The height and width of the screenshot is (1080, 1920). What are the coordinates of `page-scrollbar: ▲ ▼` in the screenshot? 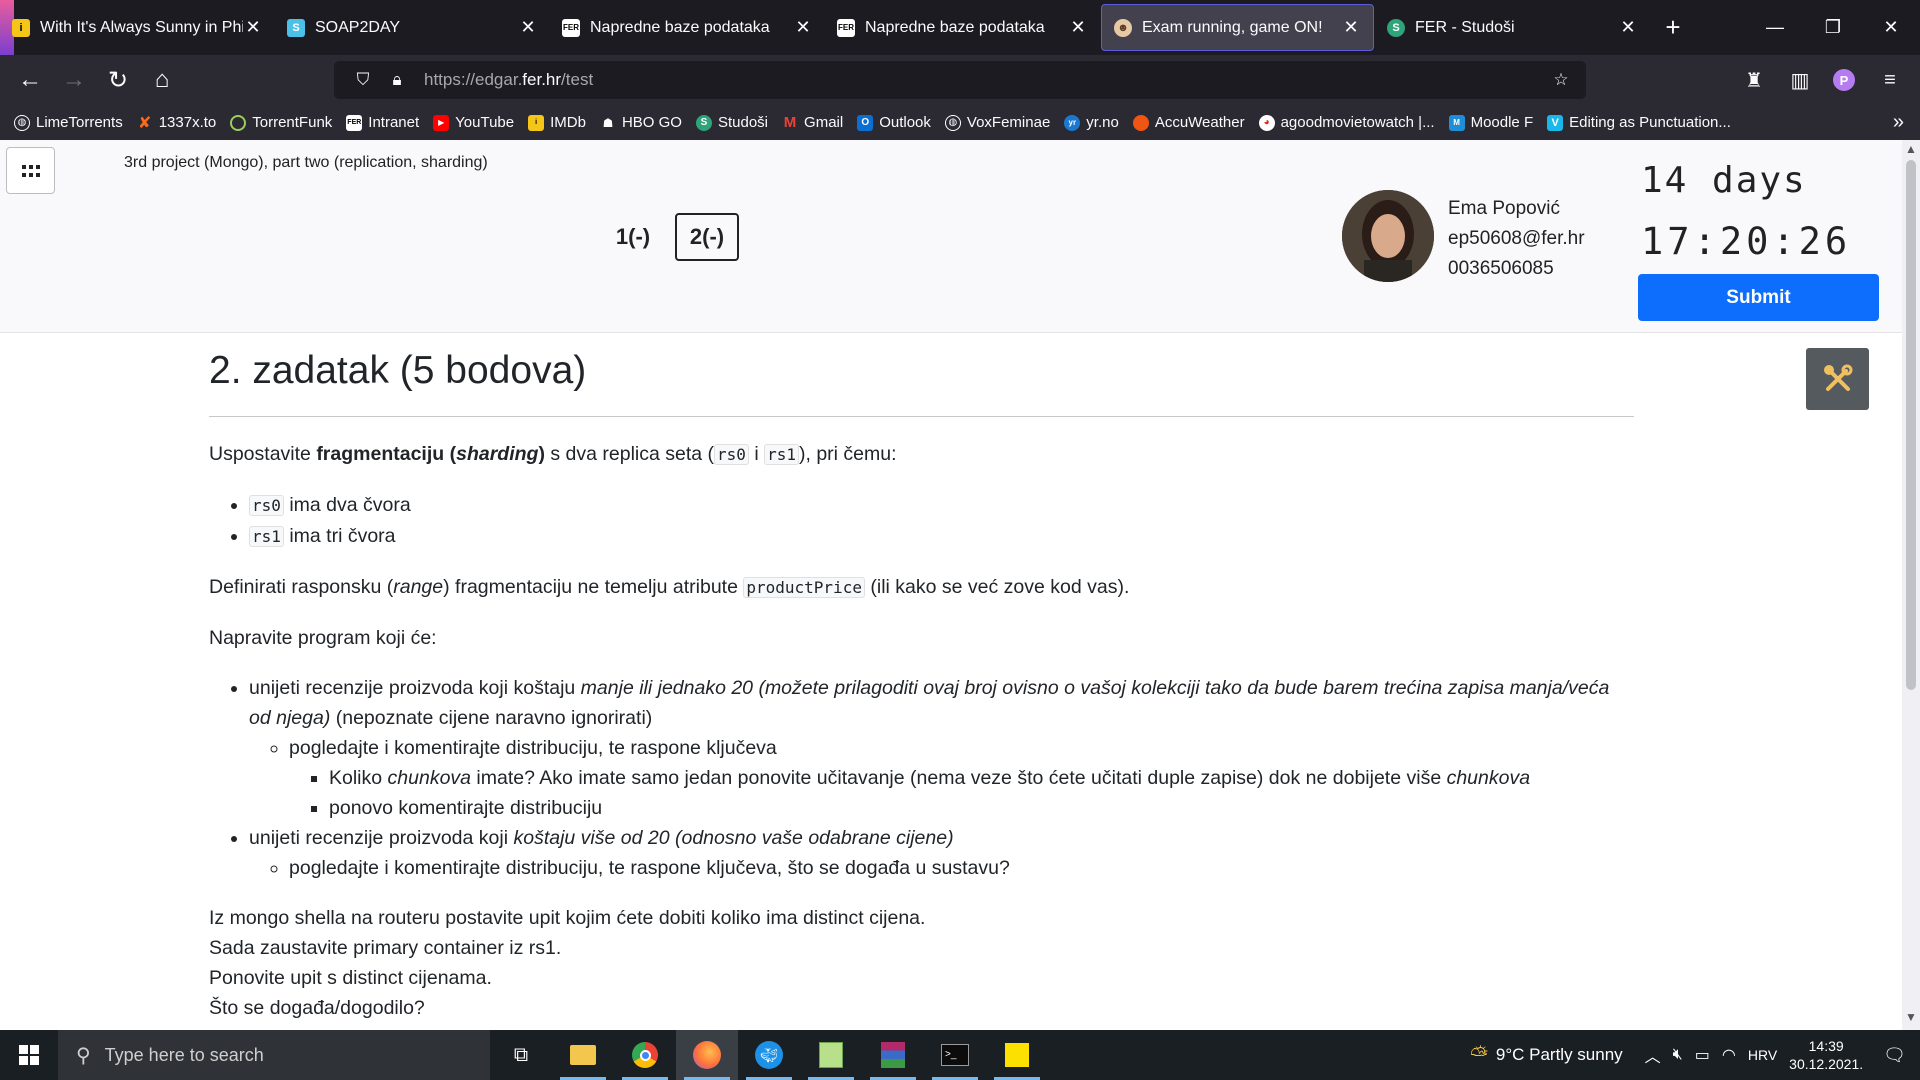 It's located at (1911, 585).